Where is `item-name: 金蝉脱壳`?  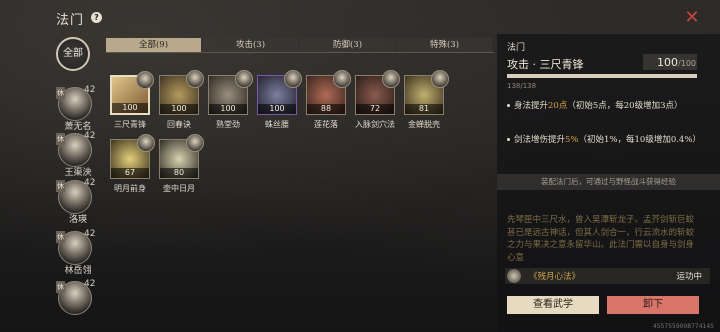 item-name: 金蝉脱壳 is located at coordinates (424, 124).